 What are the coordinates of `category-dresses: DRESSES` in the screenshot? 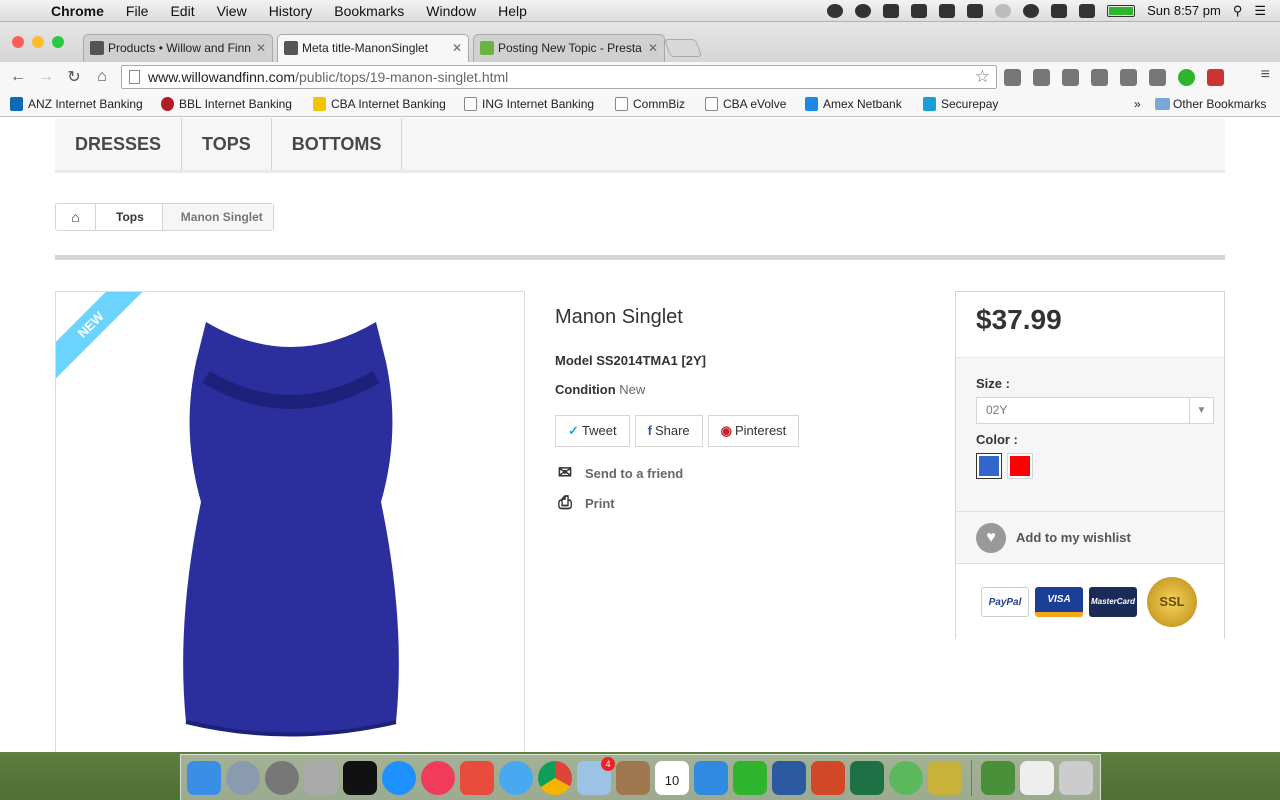 It's located at (119, 144).